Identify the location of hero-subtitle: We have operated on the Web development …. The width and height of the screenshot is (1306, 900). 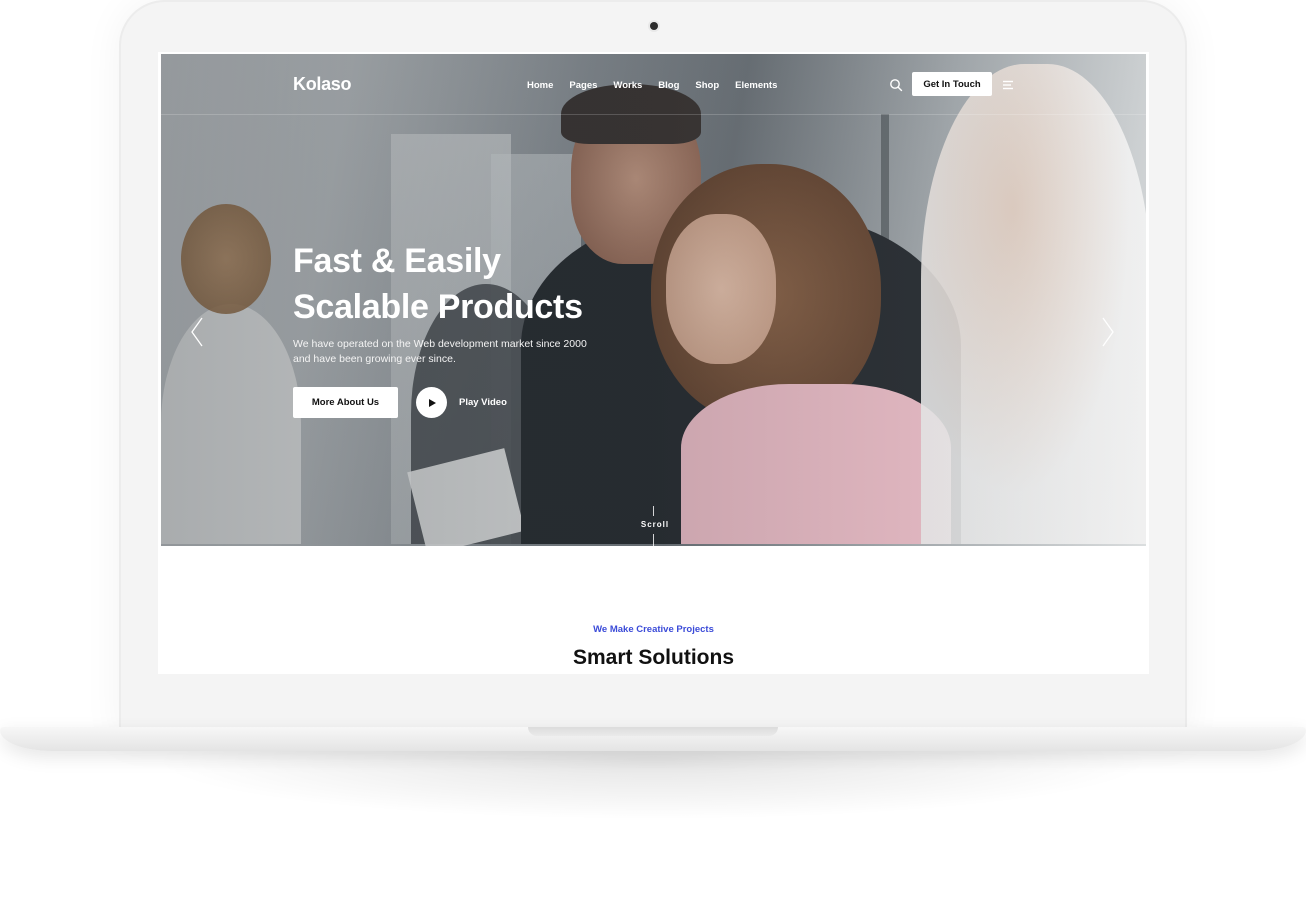
(440, 351).